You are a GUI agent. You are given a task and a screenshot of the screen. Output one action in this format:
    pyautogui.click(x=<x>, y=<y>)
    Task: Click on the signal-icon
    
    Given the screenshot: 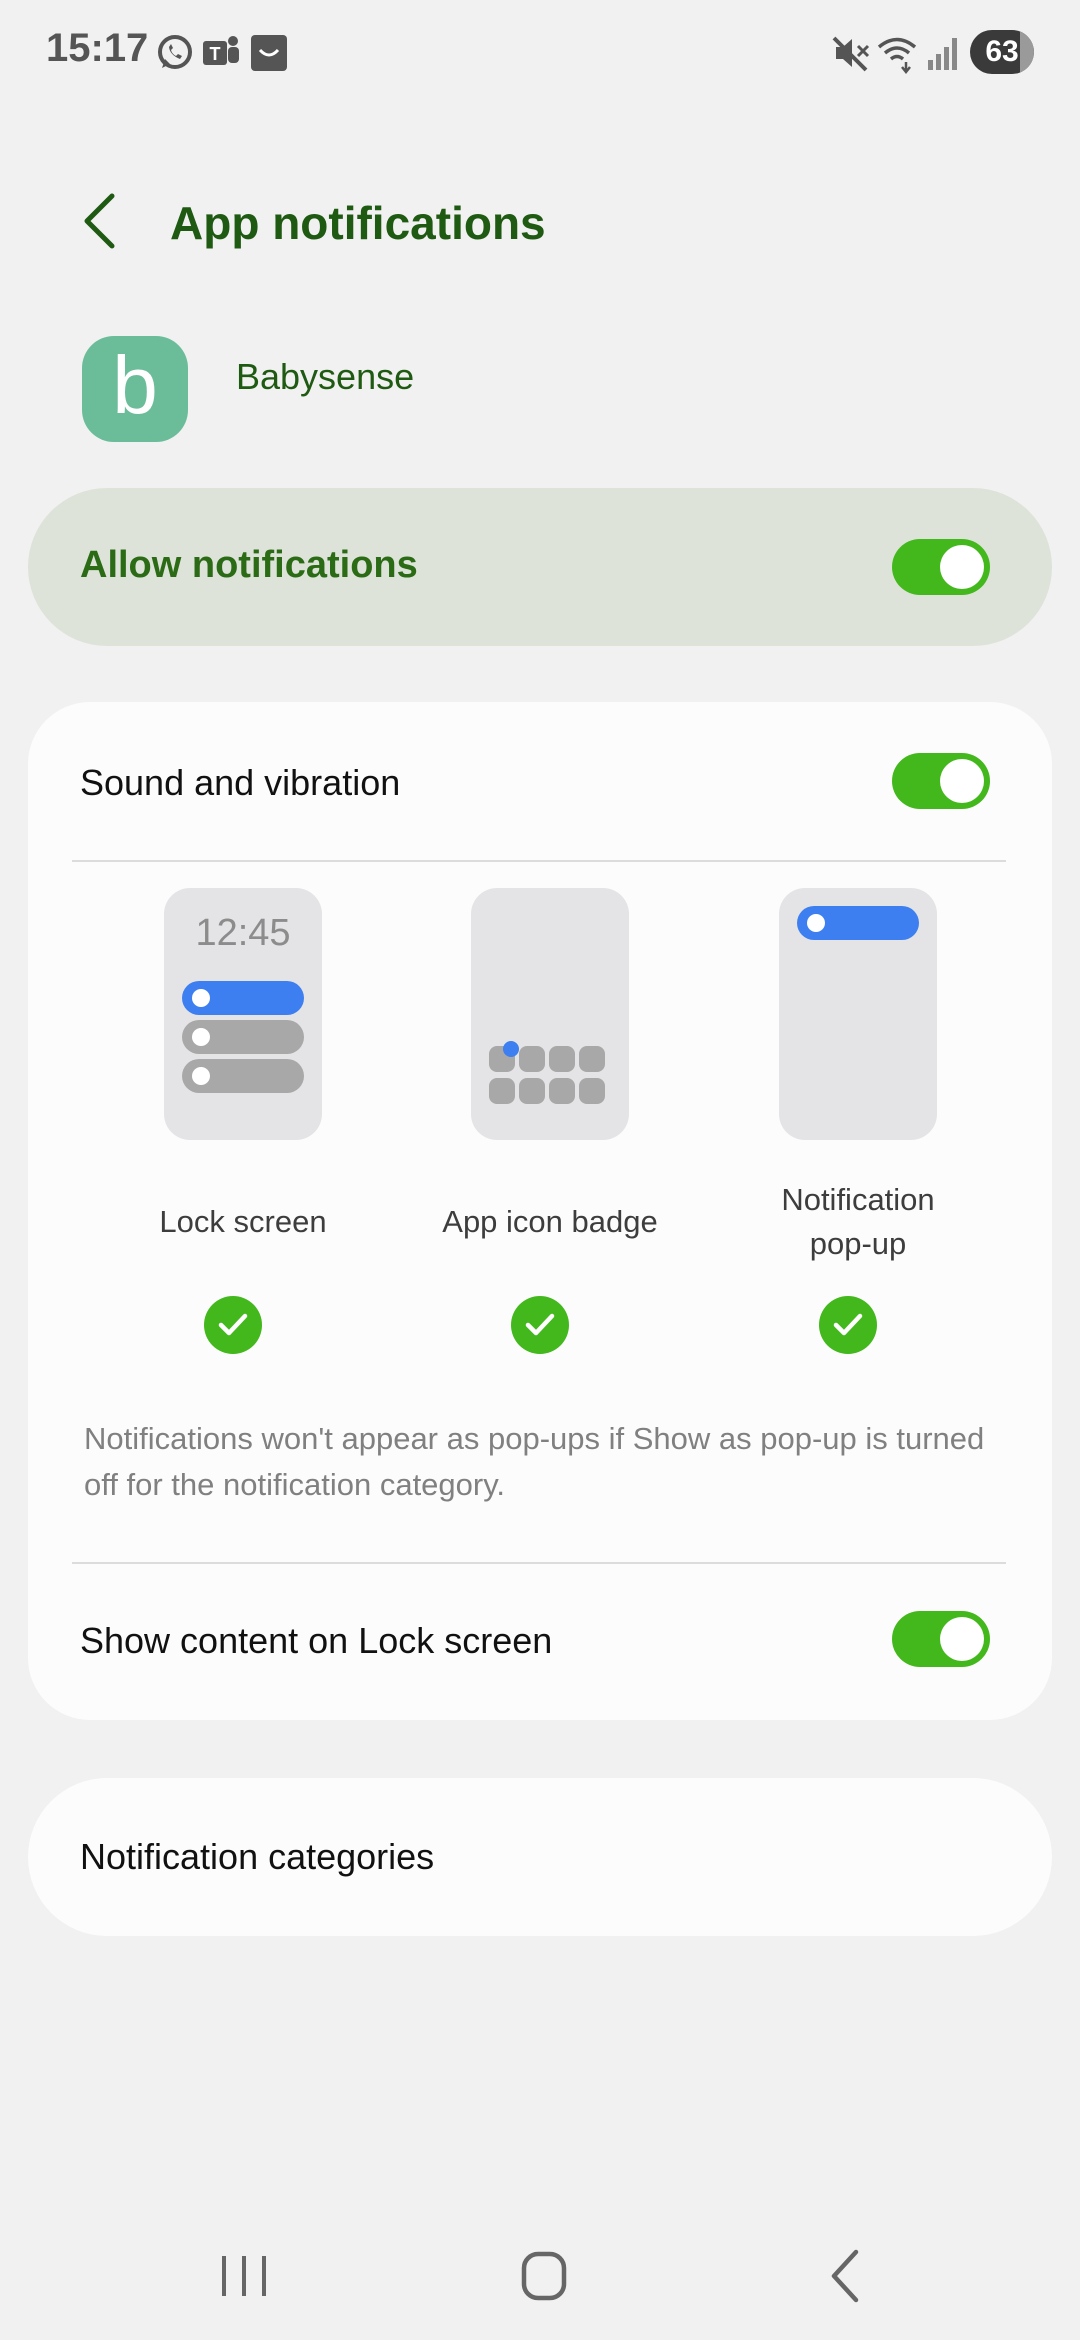 What is the action you would take?
    pyautogui.click(x=942, y=54)
    